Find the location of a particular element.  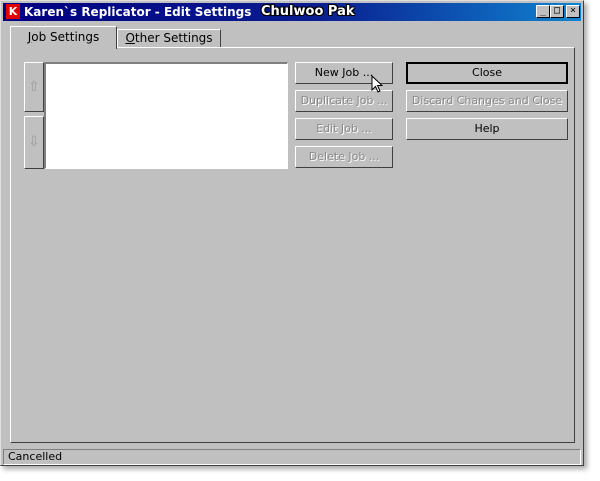

tab-label: ther Settings is located at coordinates (173, 38).